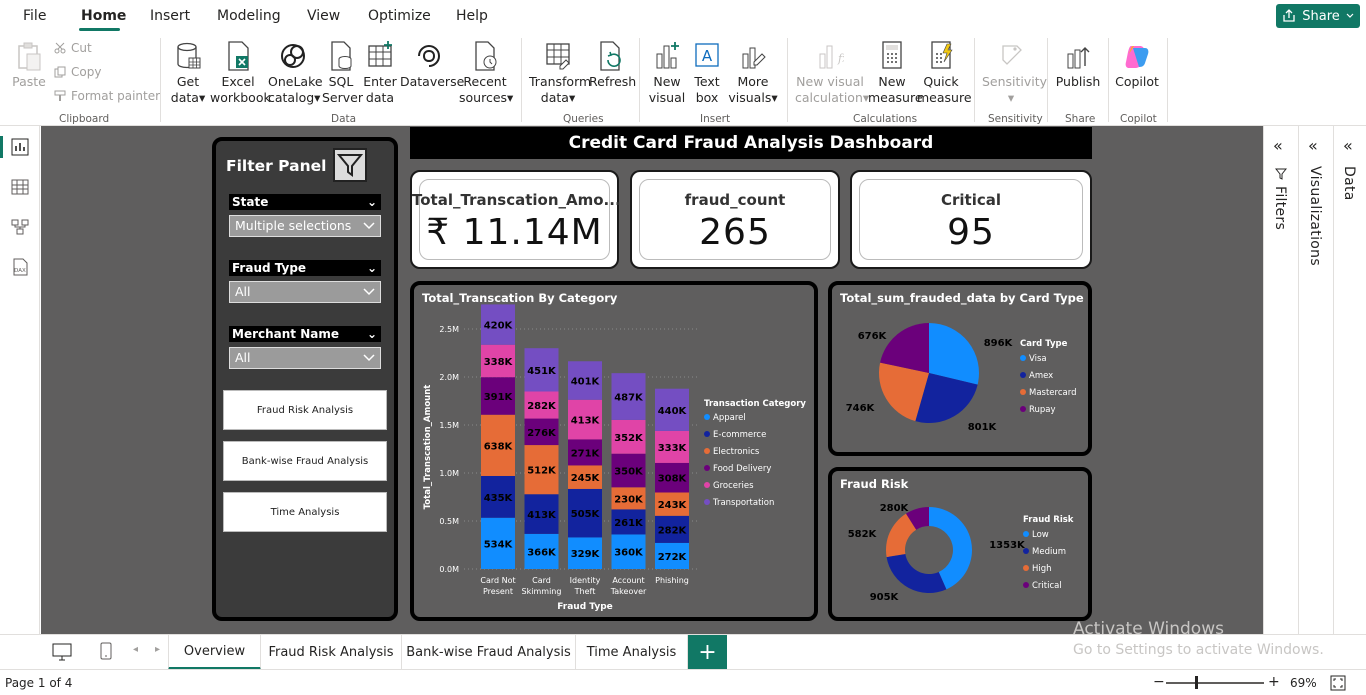 The width and height of the screenshot is (1366, 695). Describe the element at coordinates (1014, 73) in the screenshot. I see `sensitivity-button: Sensitivity ▾` at that location.